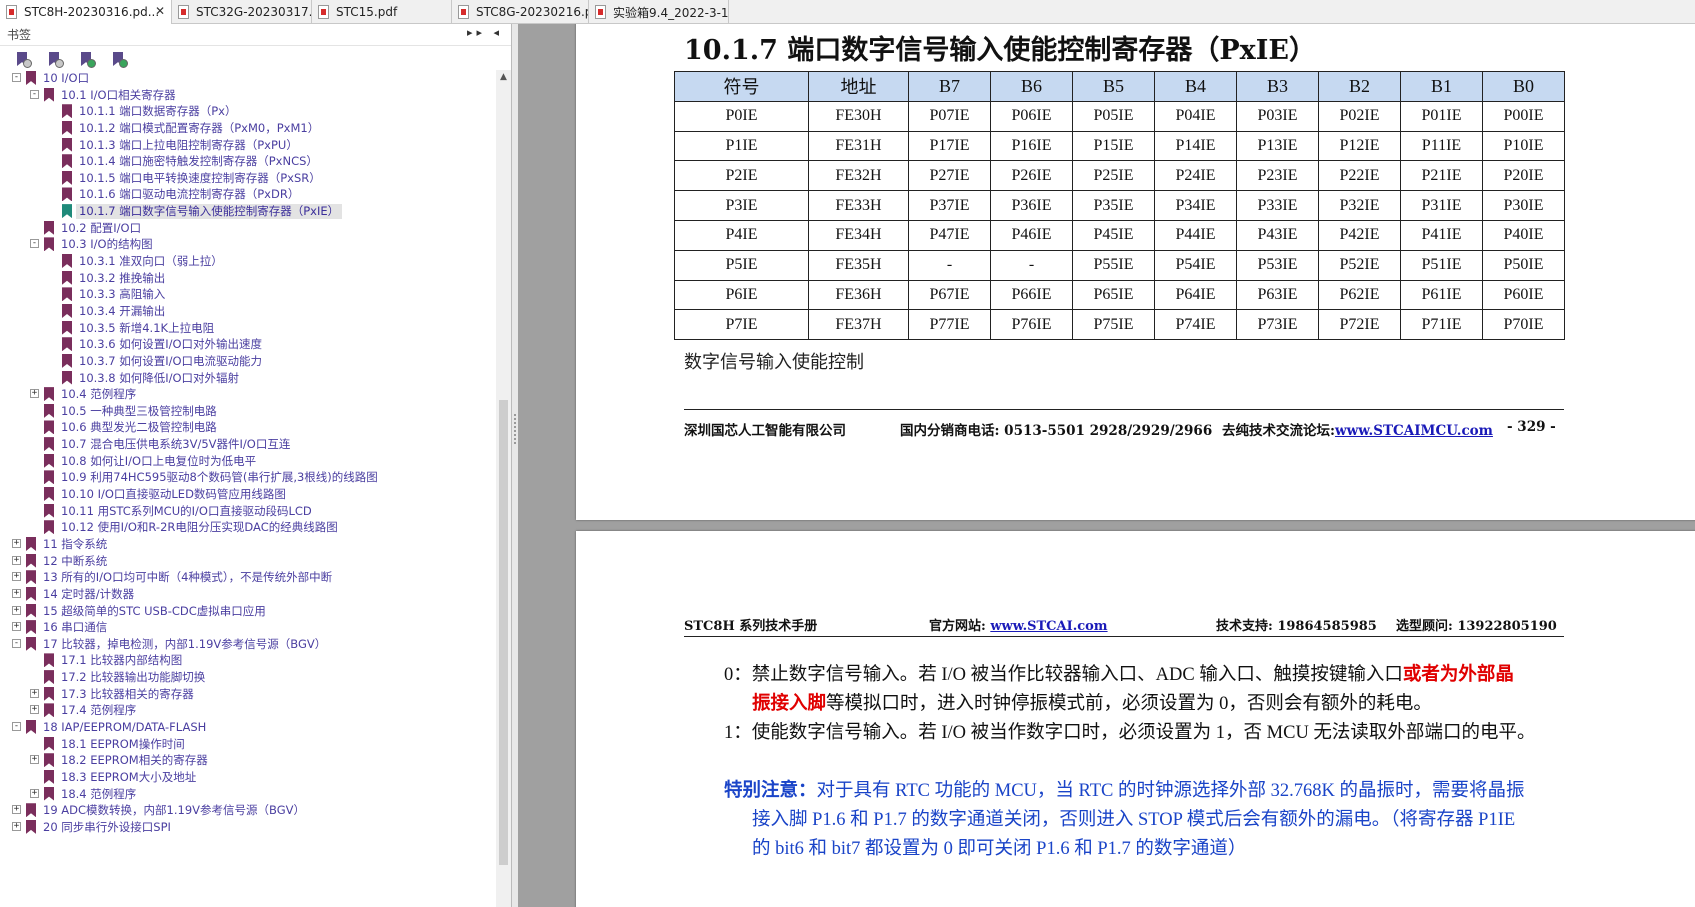 This screenshot has width=1695, height=907. What do you see at coordinates (255, 35) in the screenshot?
I see `bookmarks-header: 书签 ▸▸ ◂` at bounding box center [255, 35].